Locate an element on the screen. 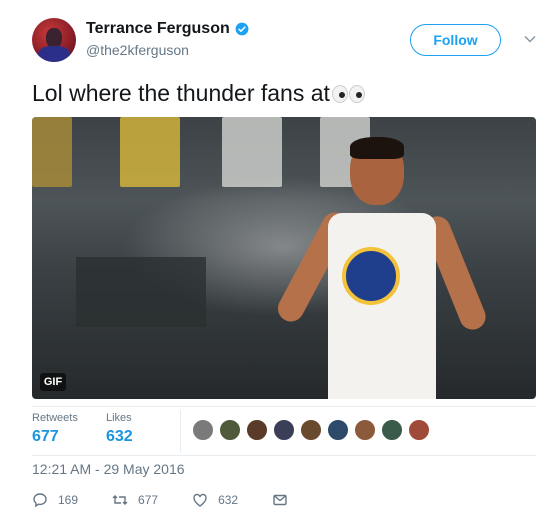 This screenshot has height=527, width=555. tweet-text-content: Lol where the thunder fans at is located at coordinates (181, 93).